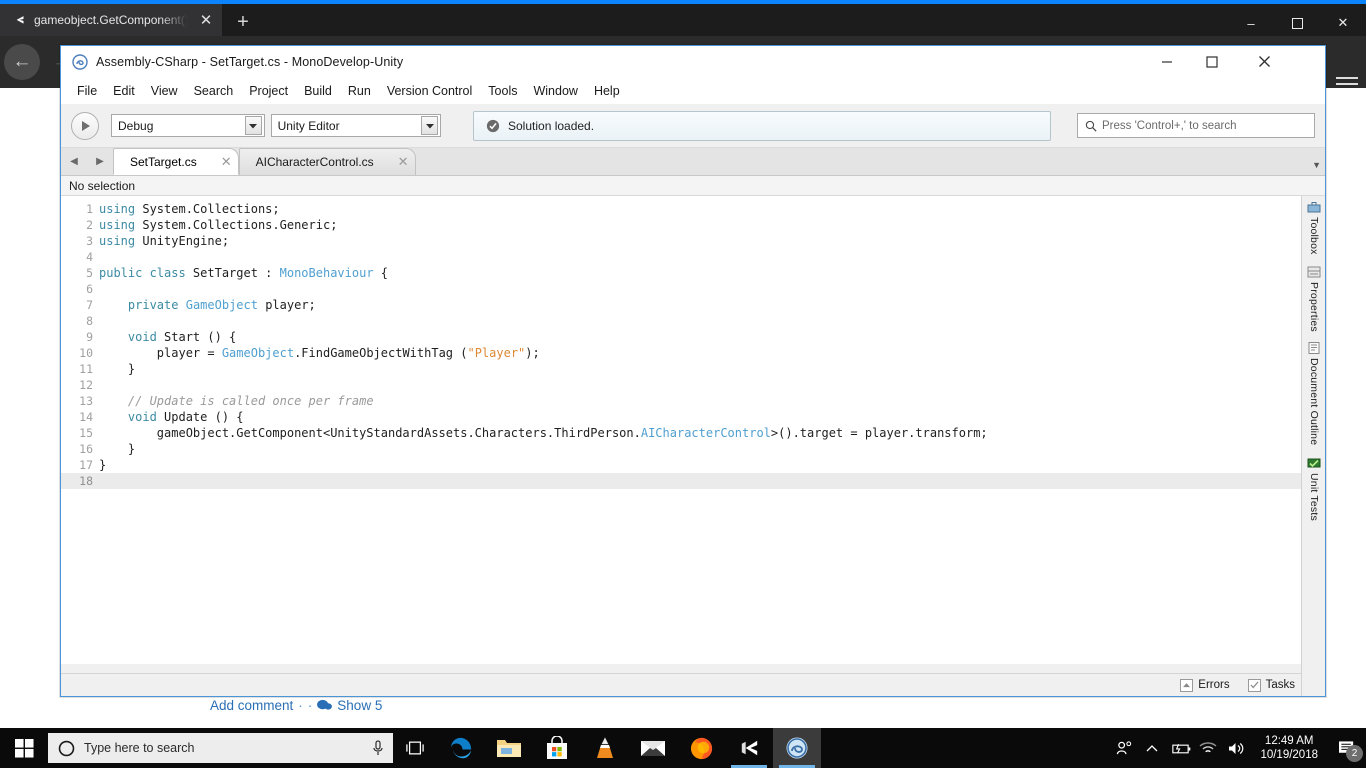 Image resolution: width=1366 pixels, height=768 pixels. I want to click on status-text: Solution loaded., so click(551, 125).